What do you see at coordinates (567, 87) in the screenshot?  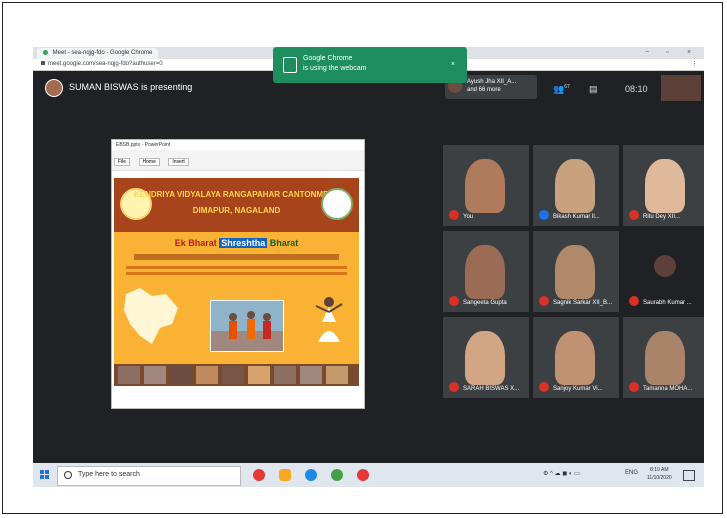 I see `people-count: 67` at bounding box center [567, 87].